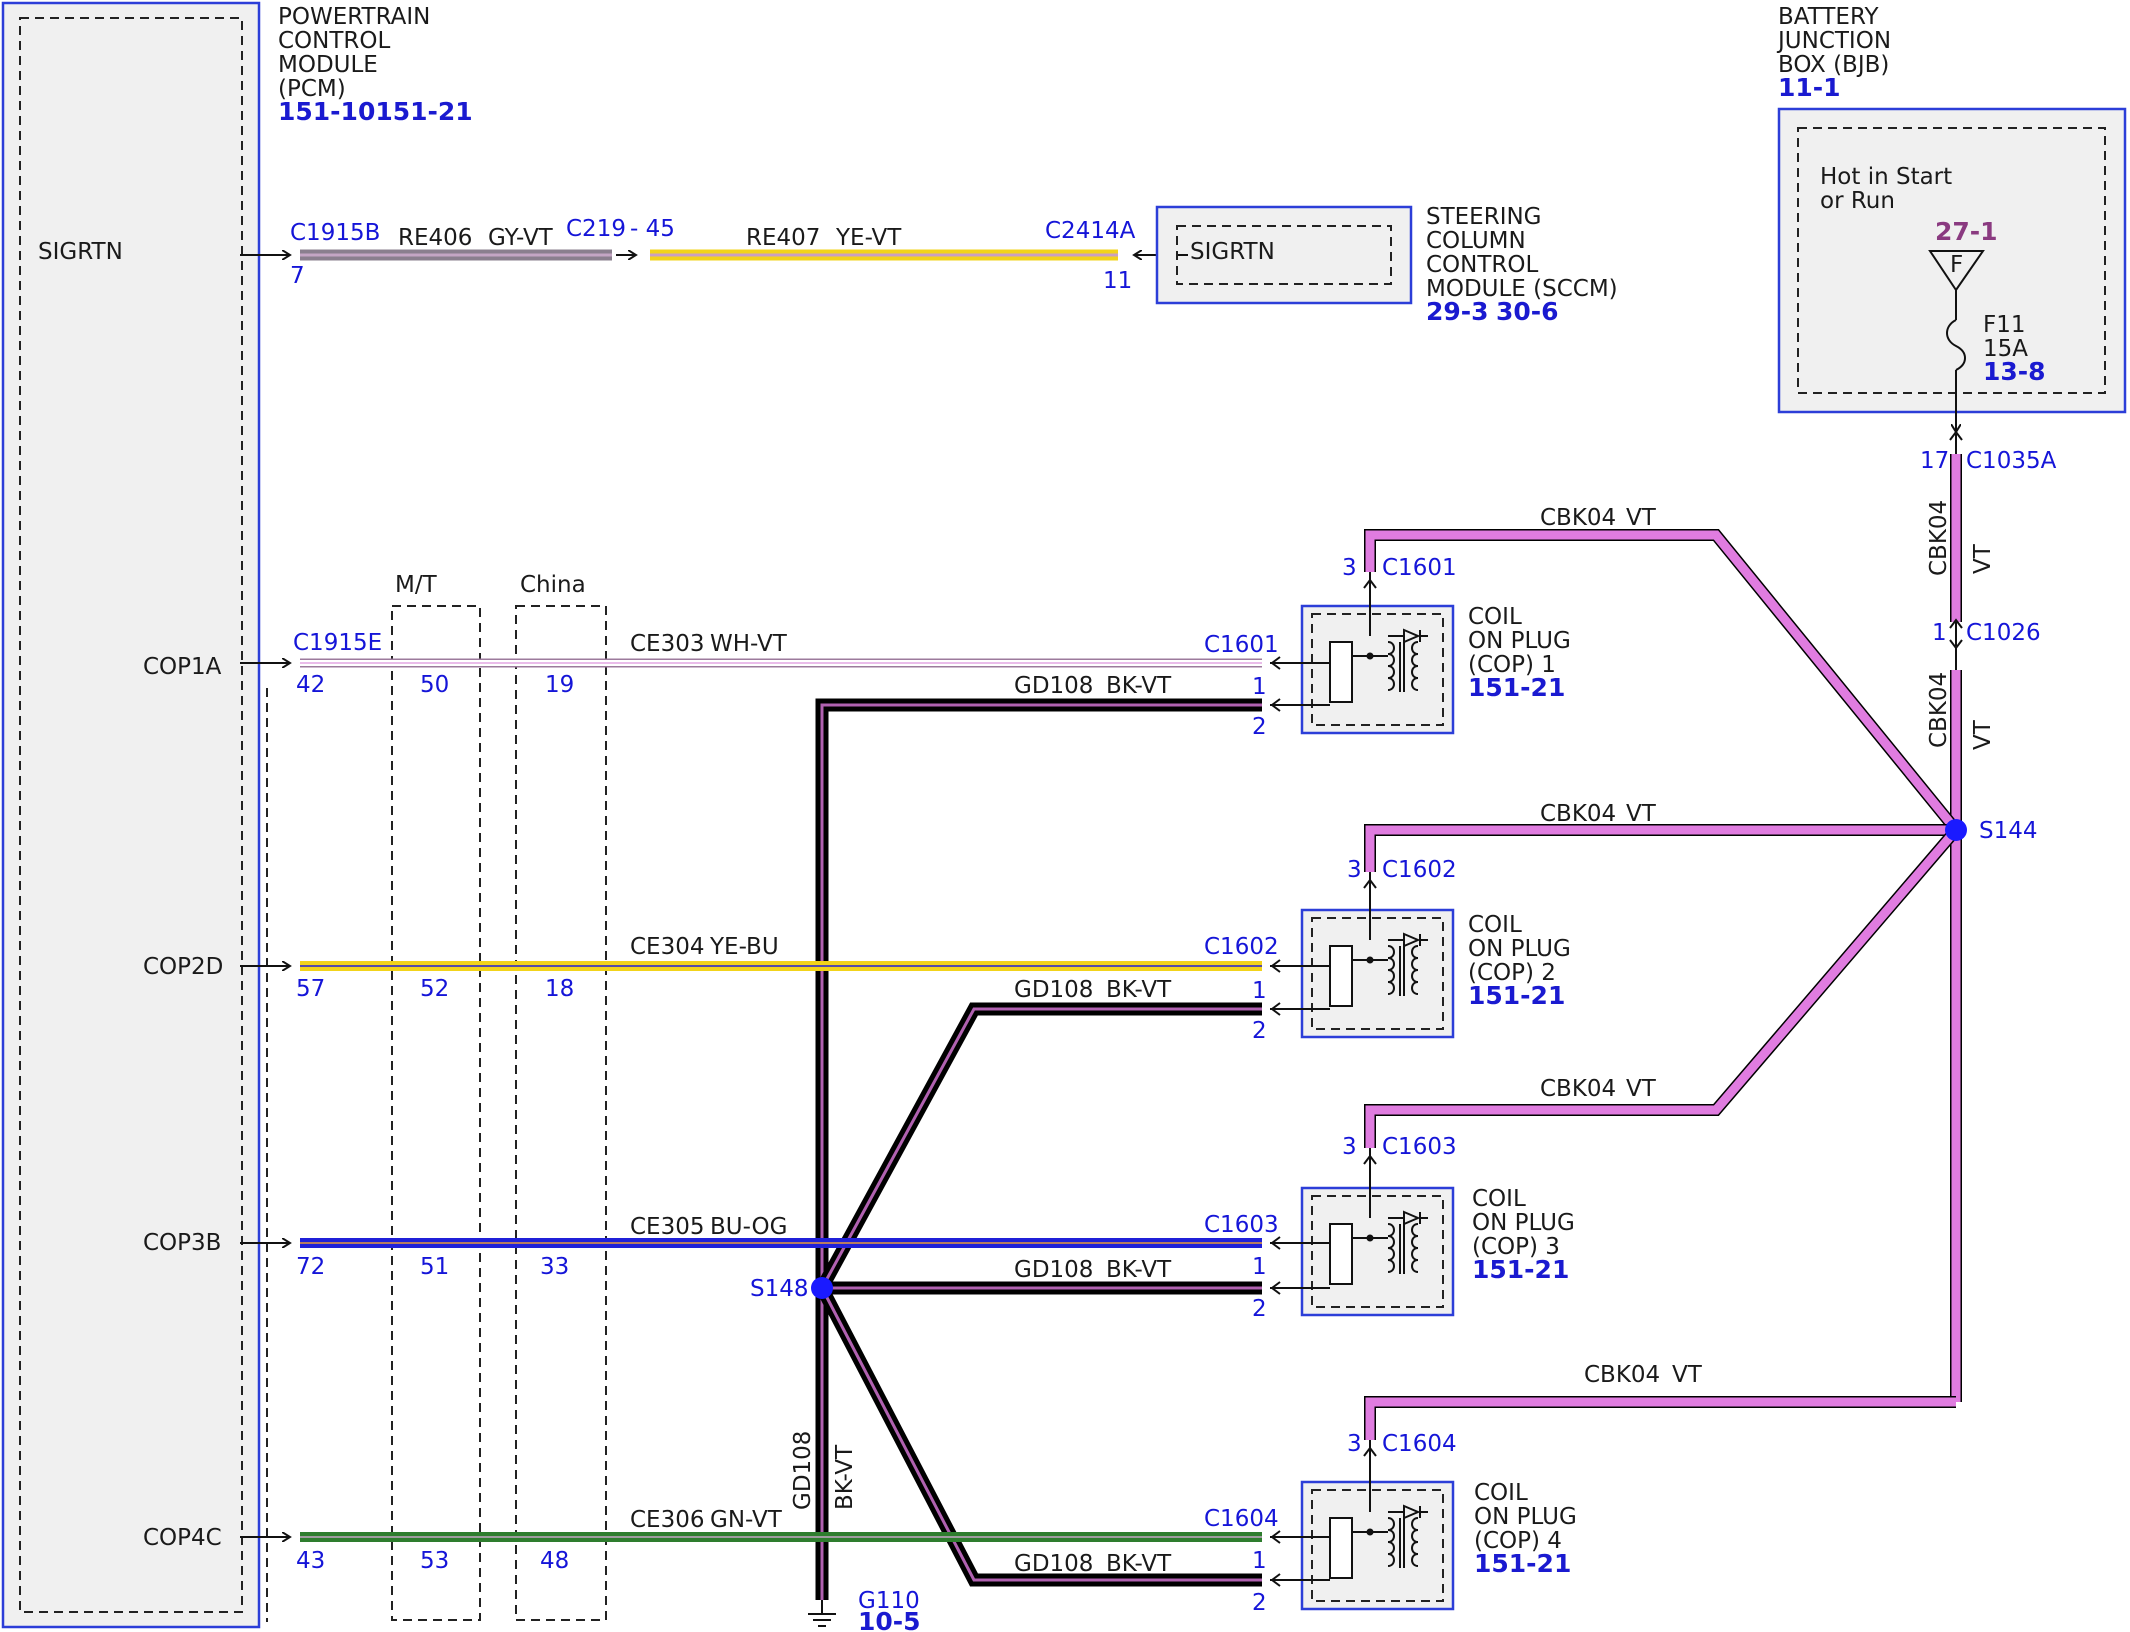 The width and height of the screenshot is (2130, 1632). Describe the element at coordinates (2014, 371) in the screenshot. I see `fuse-page-ref: 13-8` at that location.